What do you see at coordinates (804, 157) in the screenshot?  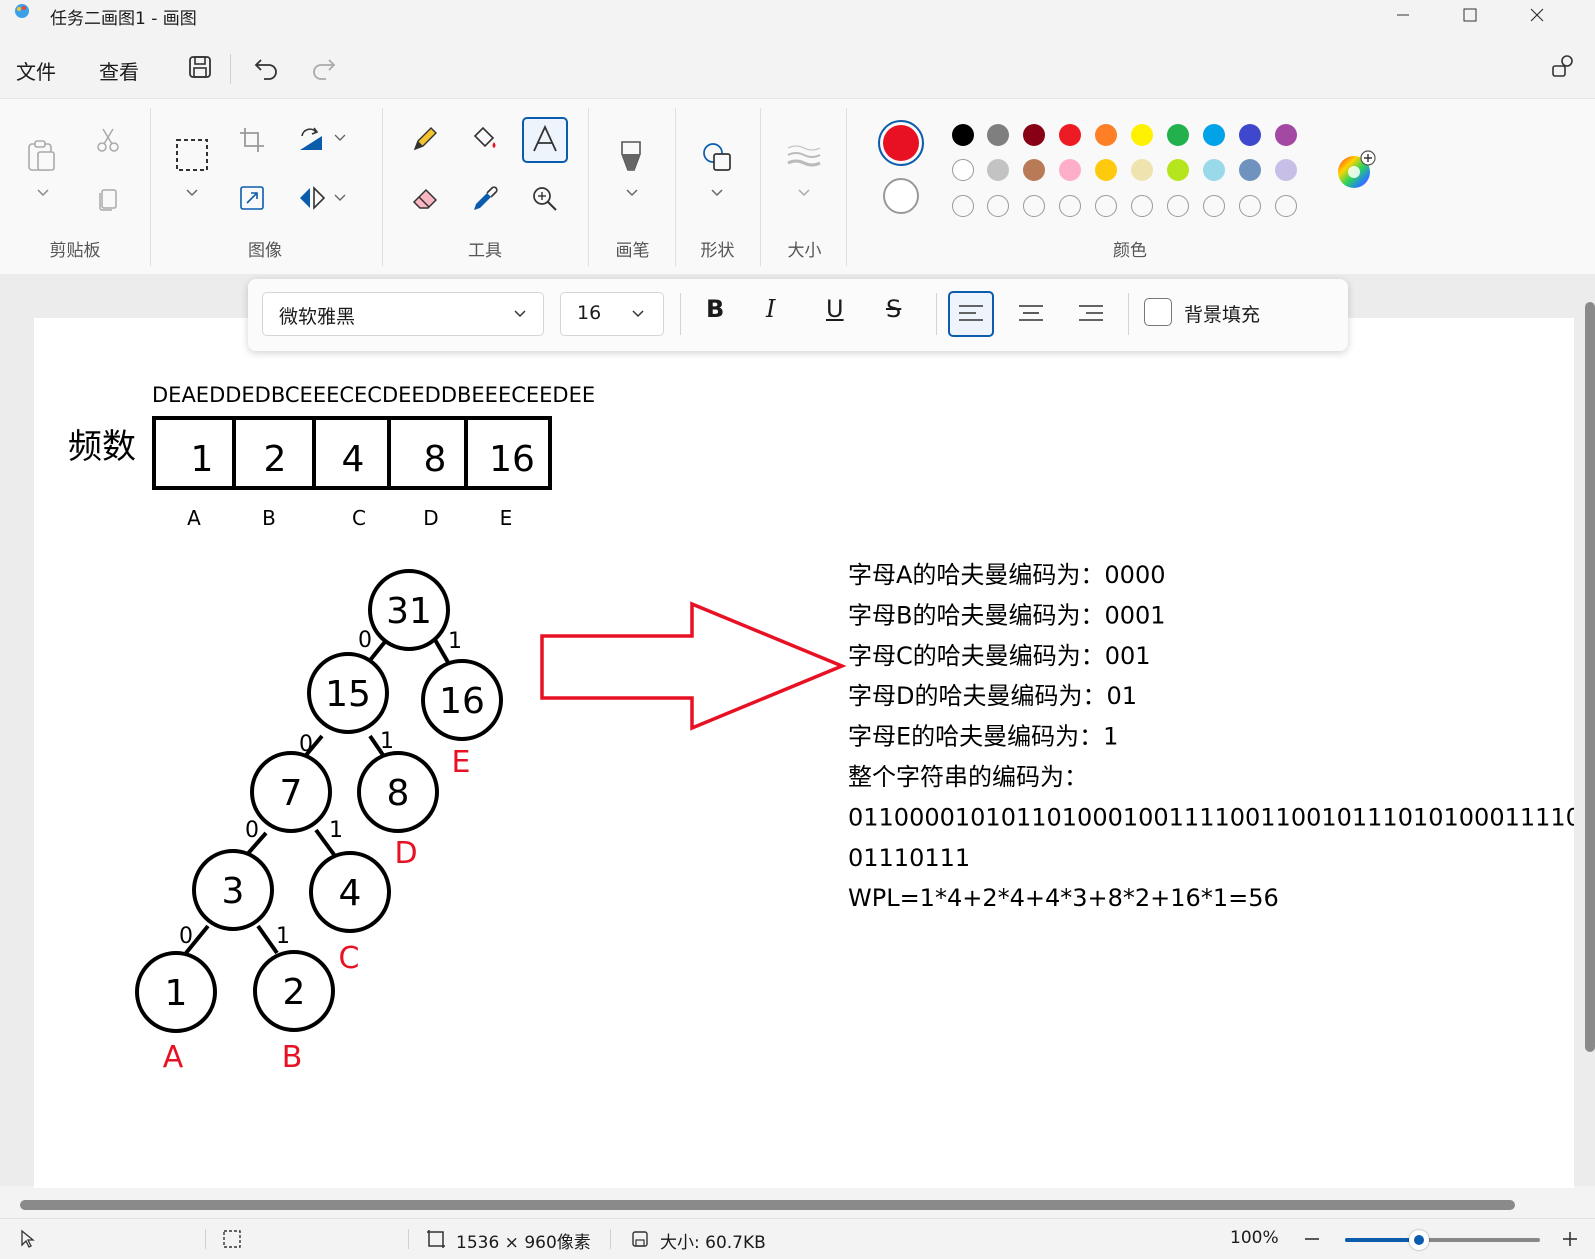 I see `size-icon` at bounding box center [804, 157].